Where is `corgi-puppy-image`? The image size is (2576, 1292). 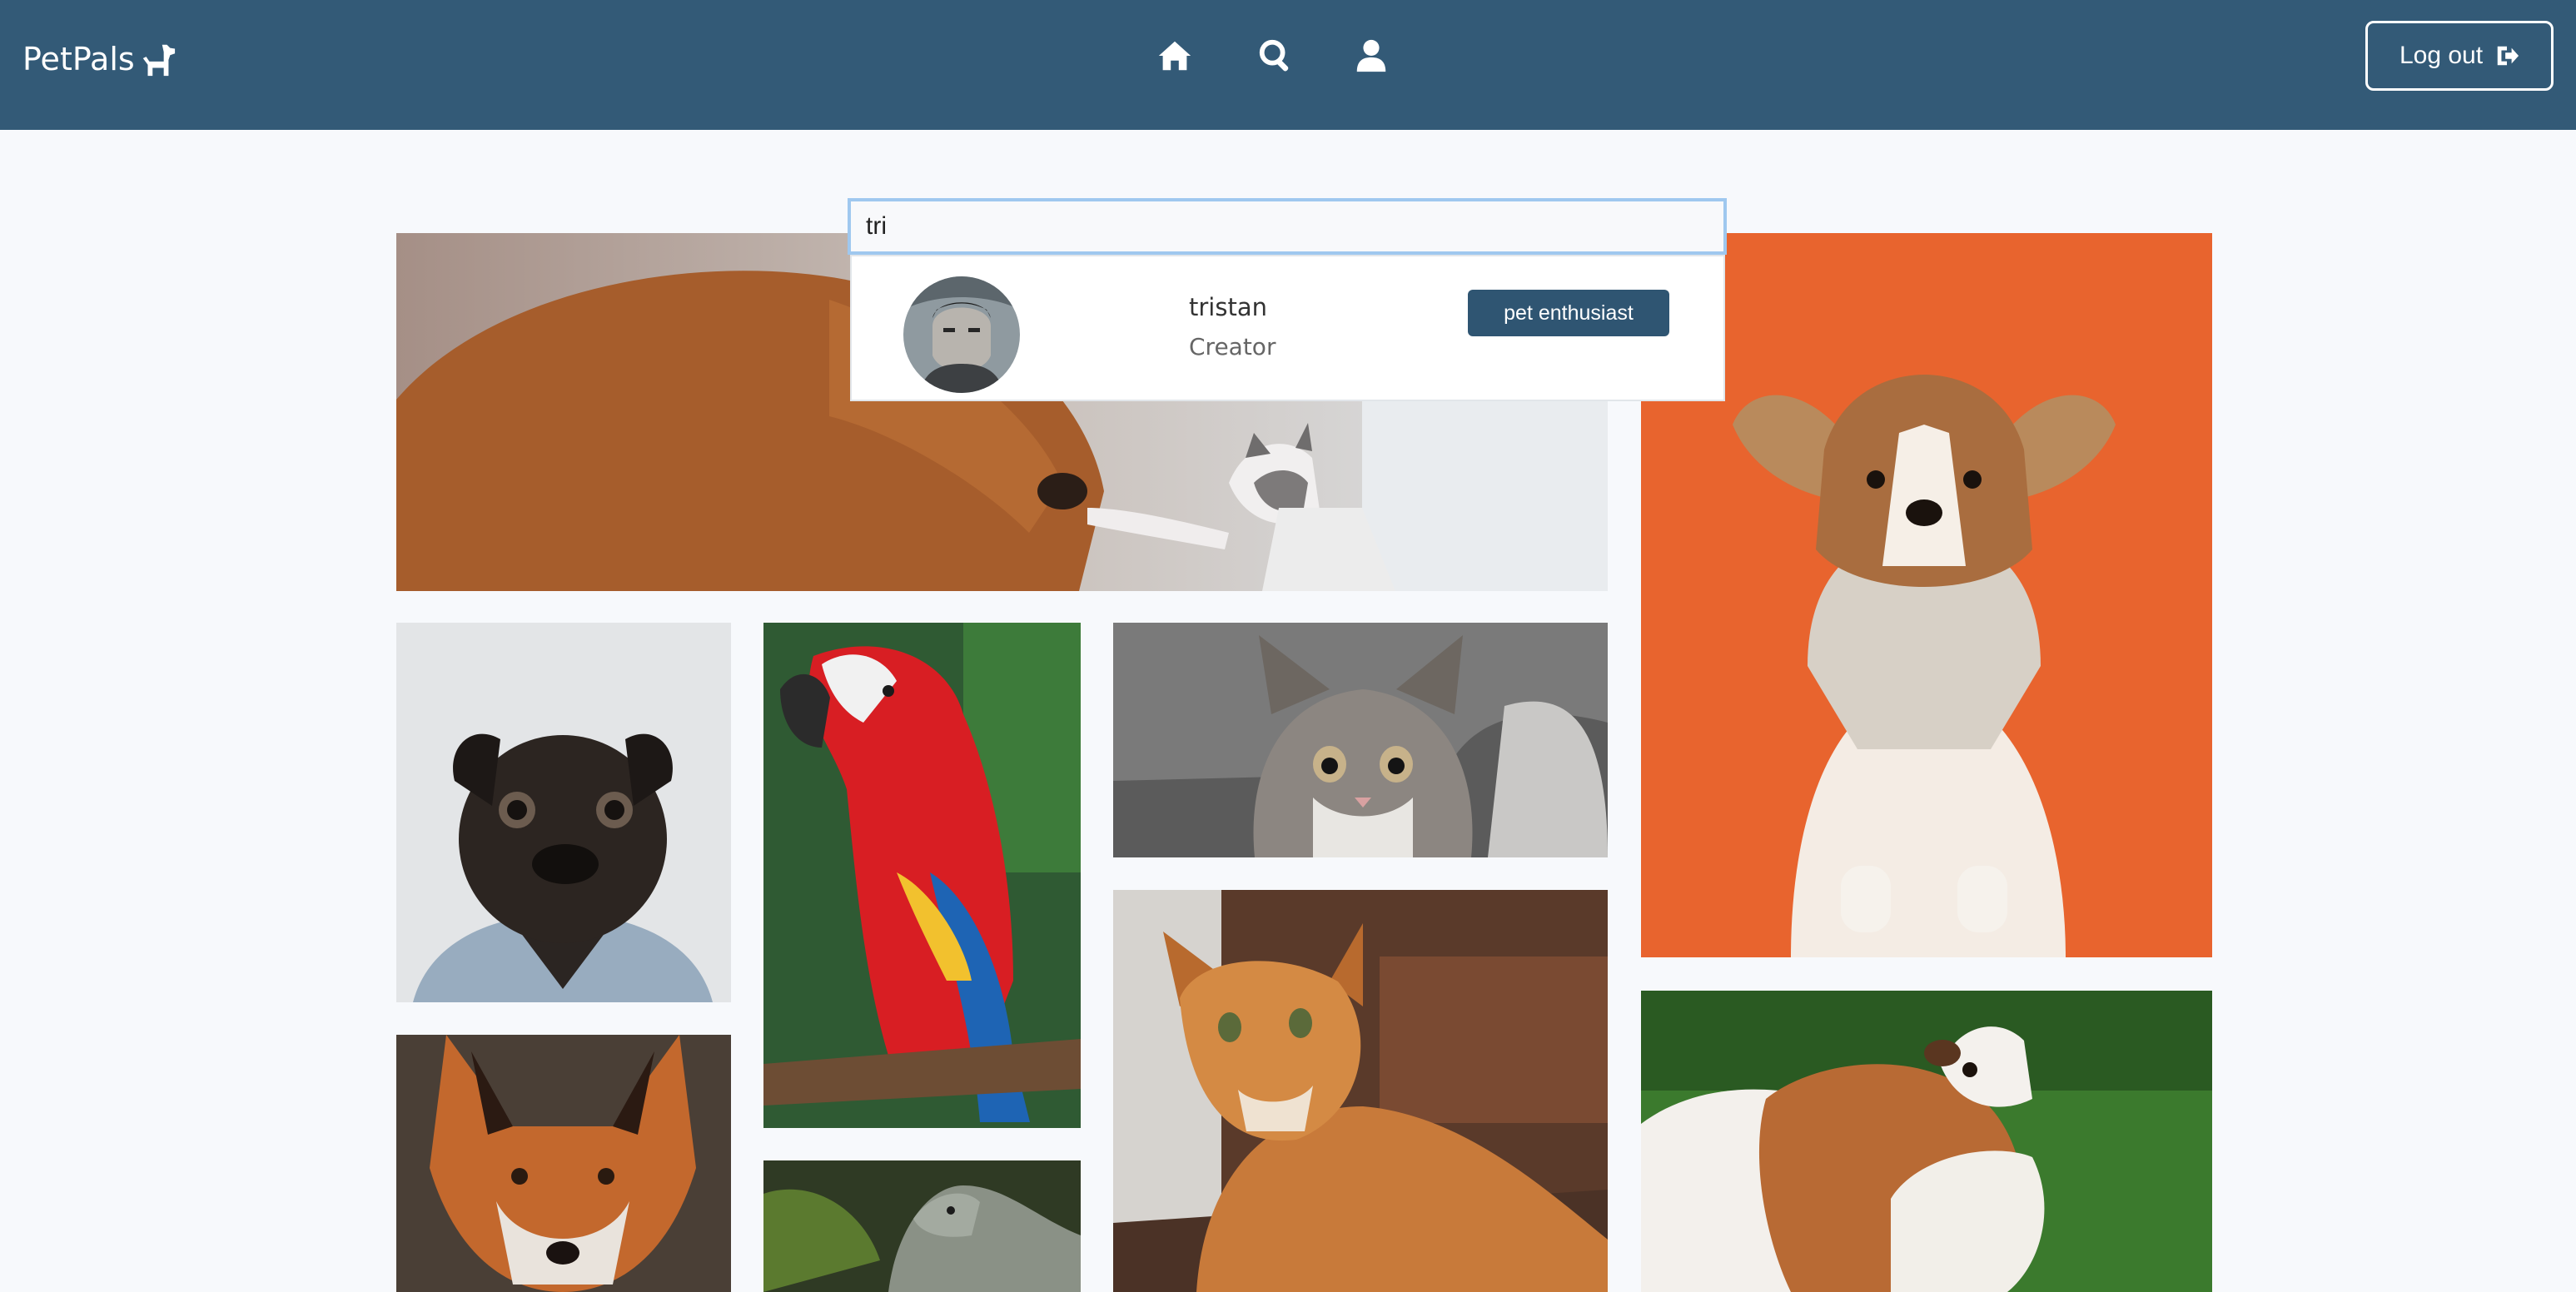 corgi-puppy-image is located at coordinates (1926, 595).